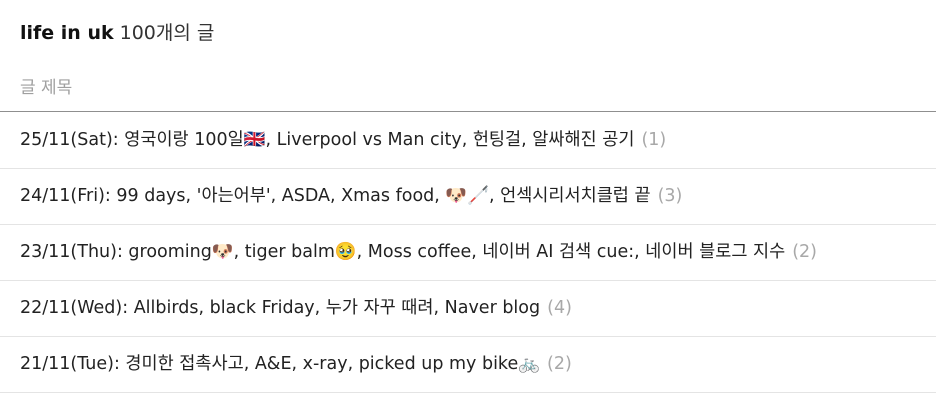 The width and height of the screenshot is (936, 411). Describe the element at coordinates (46, 88) in the screenshot. I see `title-column-label: 글 제목` at that location.